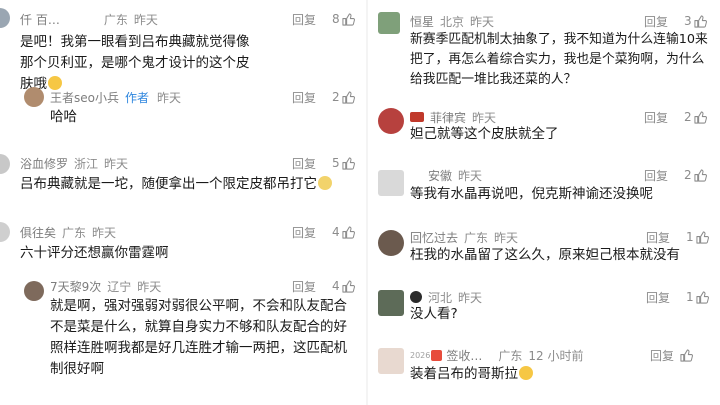 The image size is (720, 405). I want to click on like-count: 4, so click(336, 286).